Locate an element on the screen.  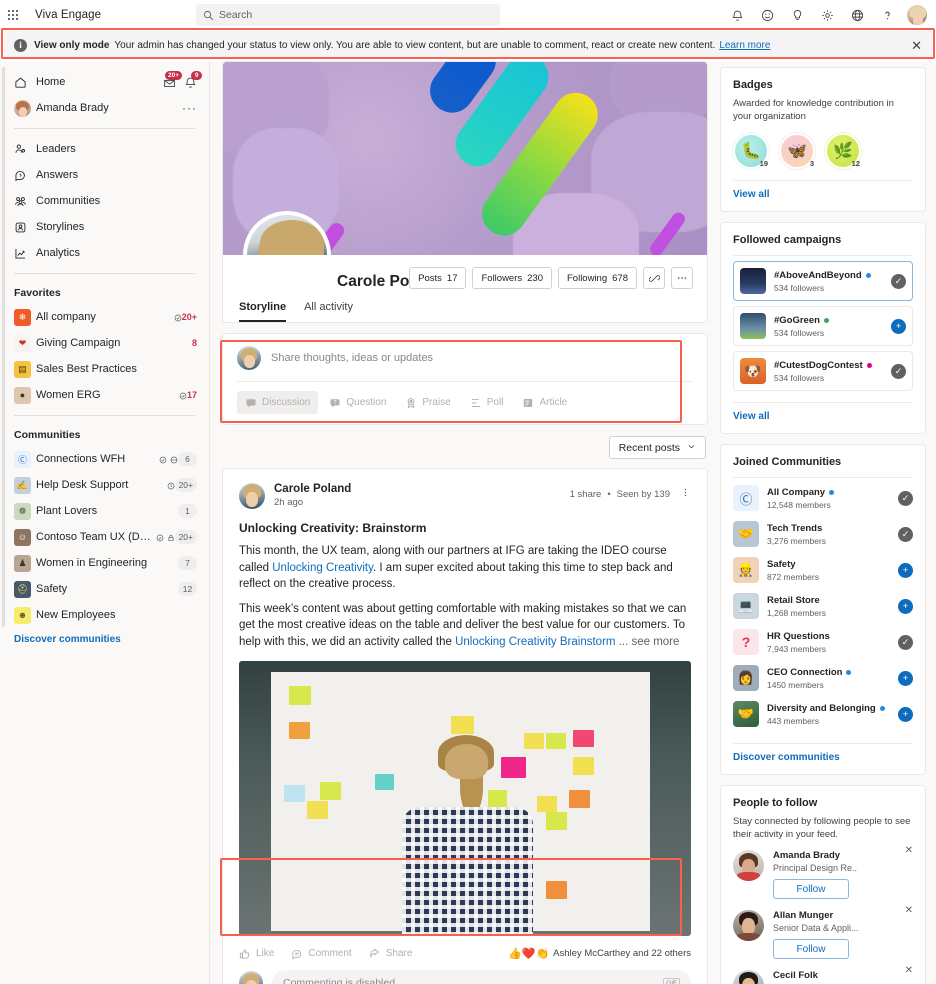
unlocking-creativity-brainstorm-link: Unlocking Creativity Brainstorm is located at coordinates (535, 642).